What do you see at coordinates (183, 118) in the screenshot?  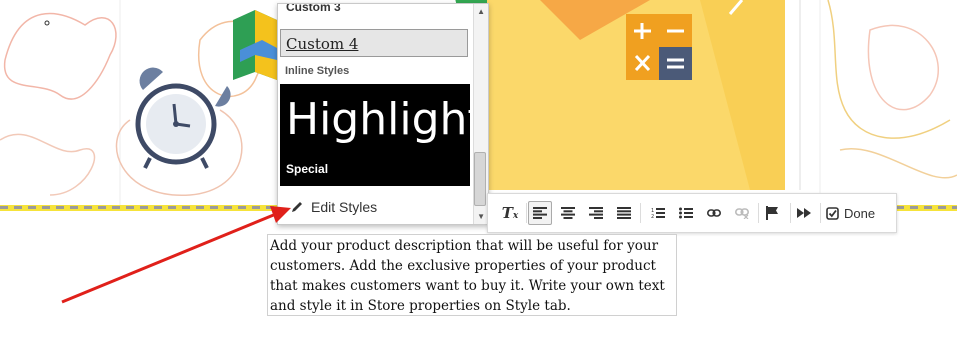 I see `alarm-clock-icon` at bounding box center [183, 118].